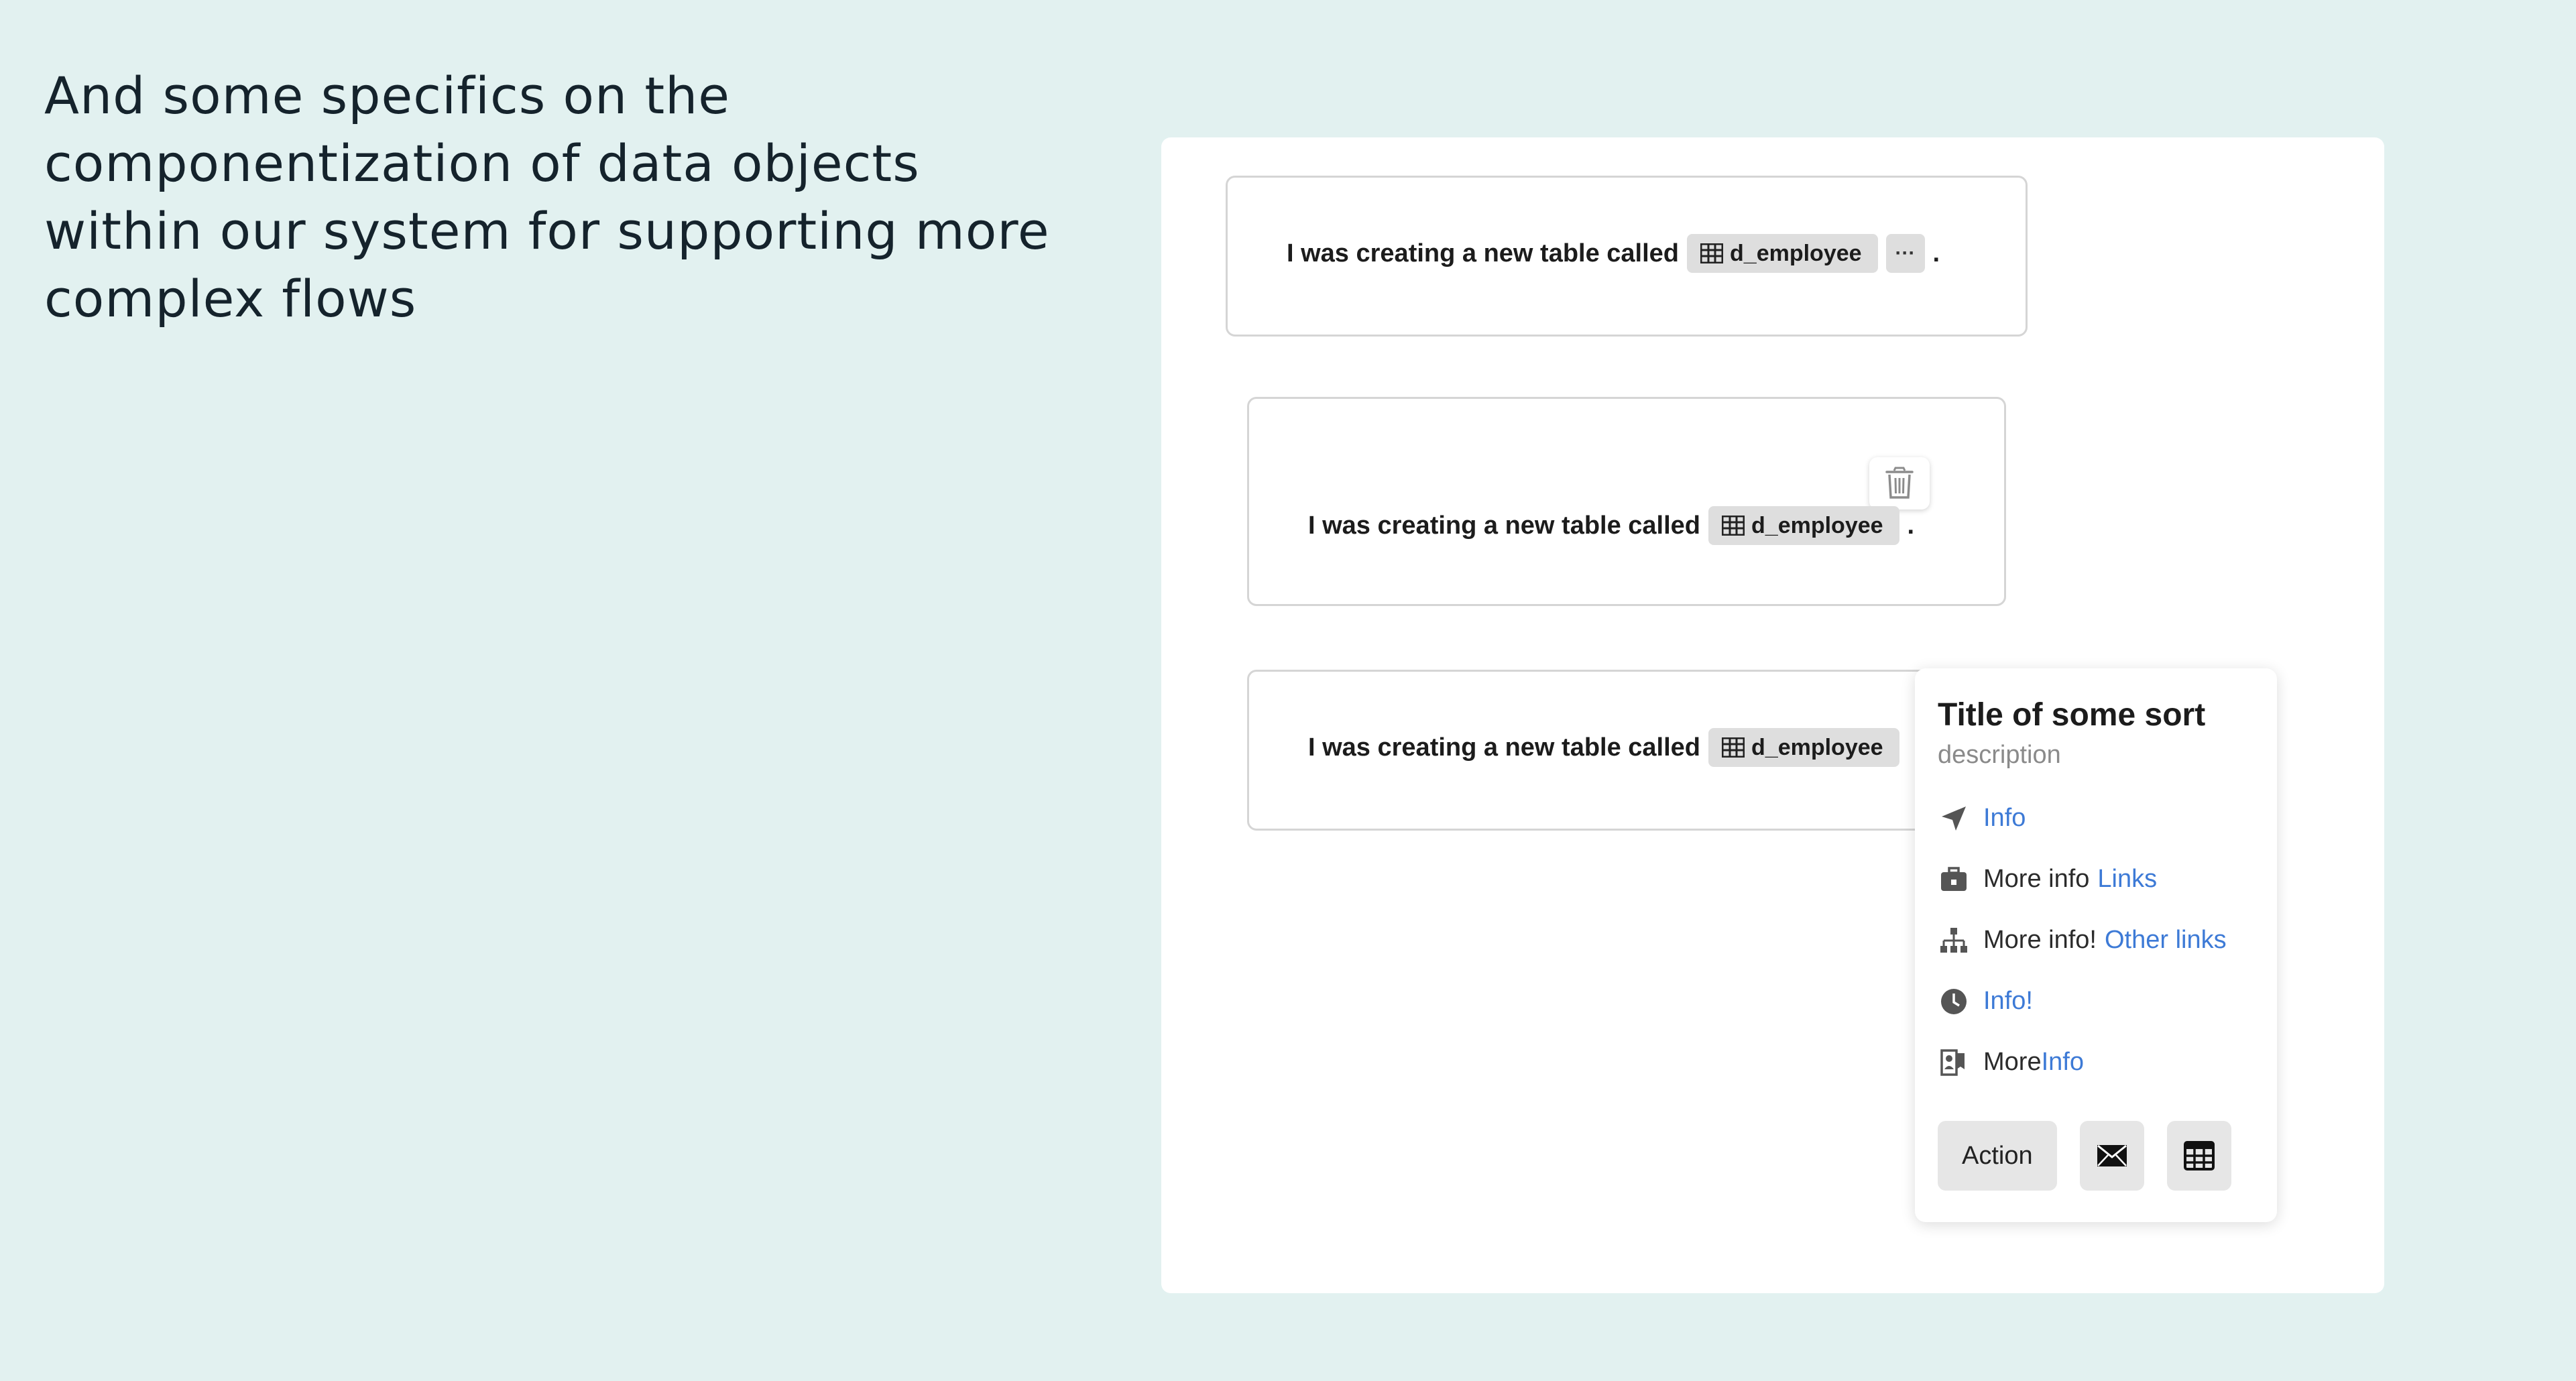  Describe the element at coordinates (2008, 1001) in the screenshot. I see `info-exclaim-link: Info!` at that location.